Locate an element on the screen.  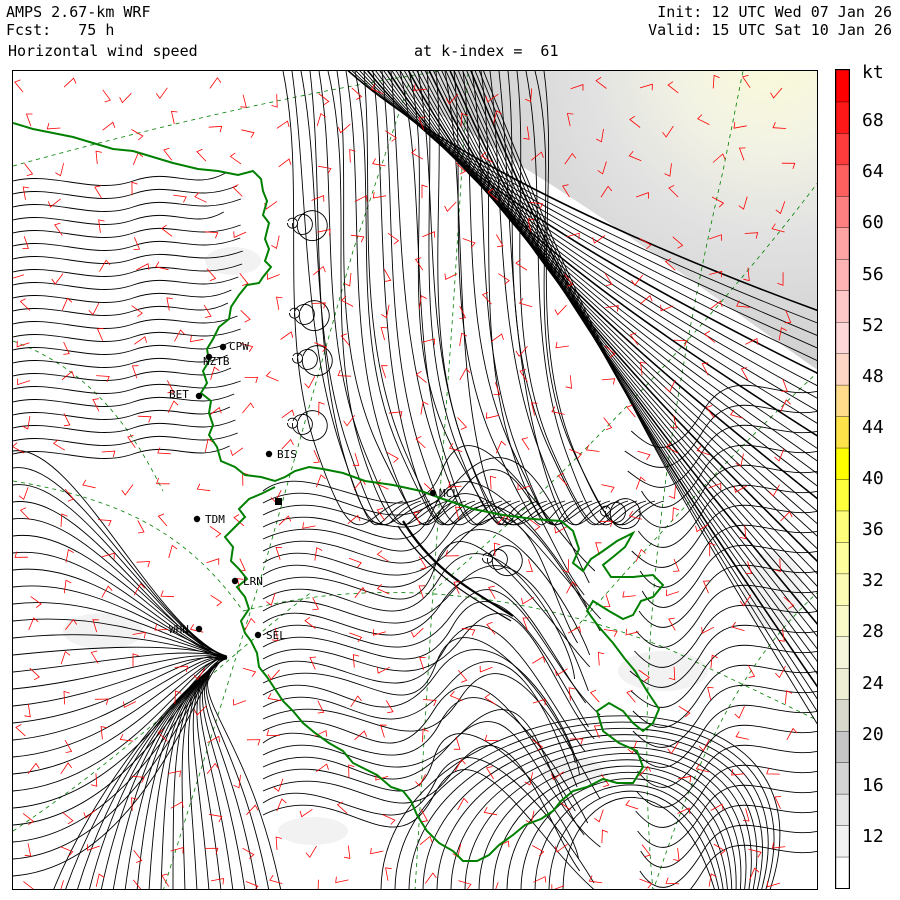
colorbar-label: 24 is located at coordinates (873, 683).